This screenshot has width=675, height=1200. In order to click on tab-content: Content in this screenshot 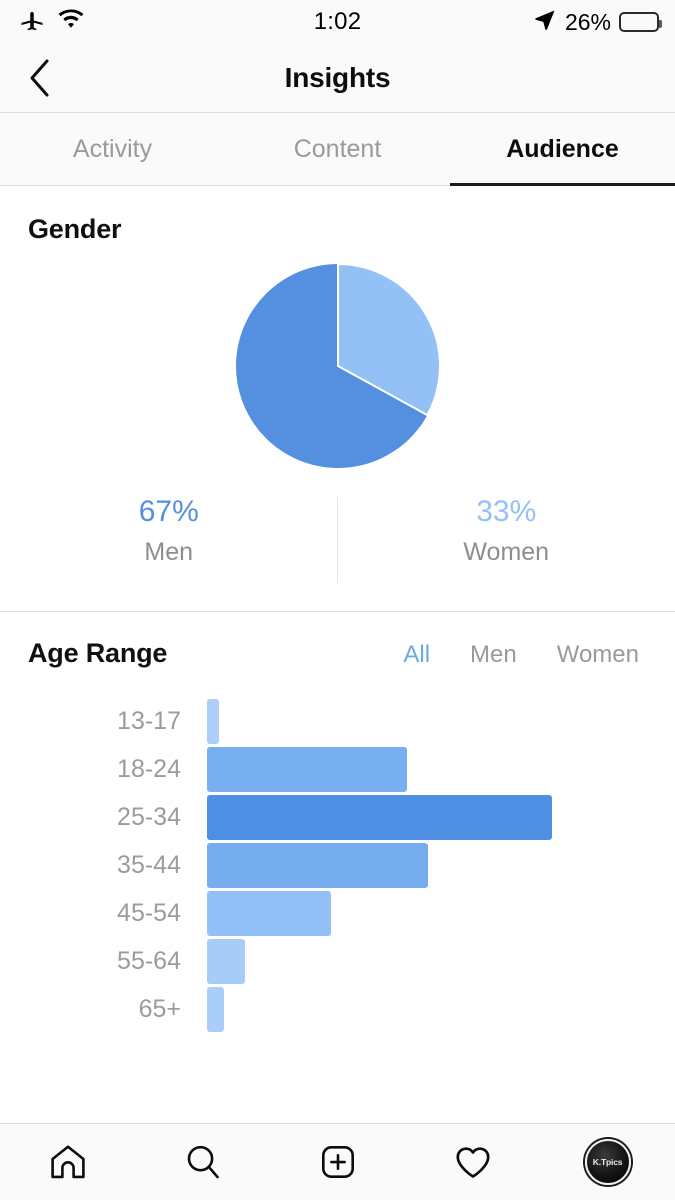, I will do `click(337, 149)`.